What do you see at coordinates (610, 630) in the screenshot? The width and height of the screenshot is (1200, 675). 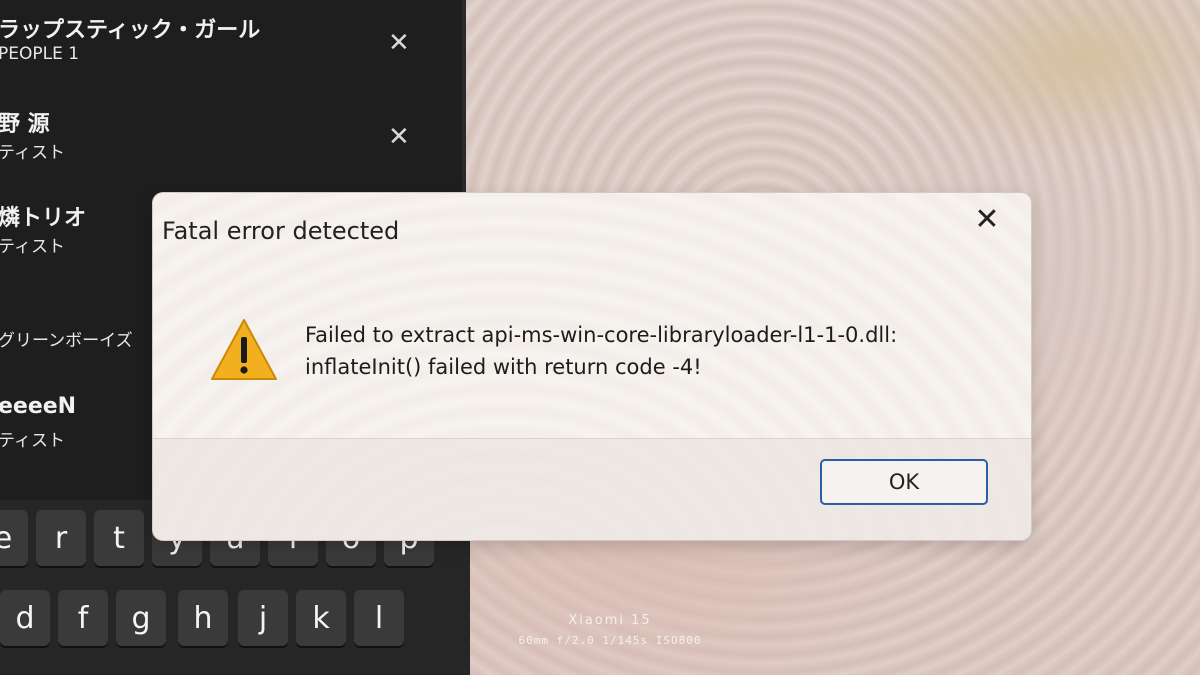 I see `camera-watermark: Xiaomi 15 60mm f/2.0 1/145s ISO800` at bounding box center [610, 630].